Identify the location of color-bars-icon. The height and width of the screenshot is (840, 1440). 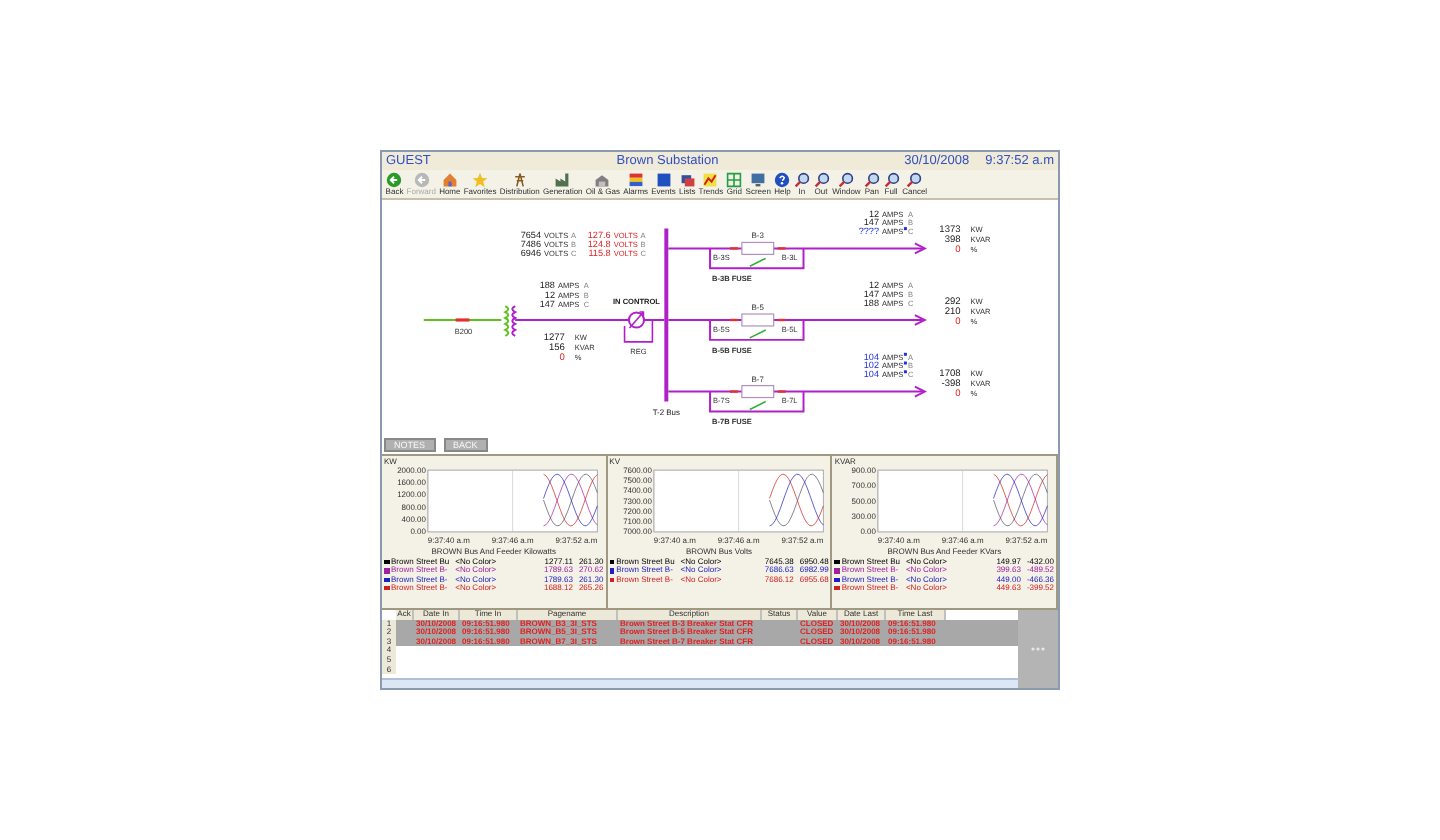
(635, 179).